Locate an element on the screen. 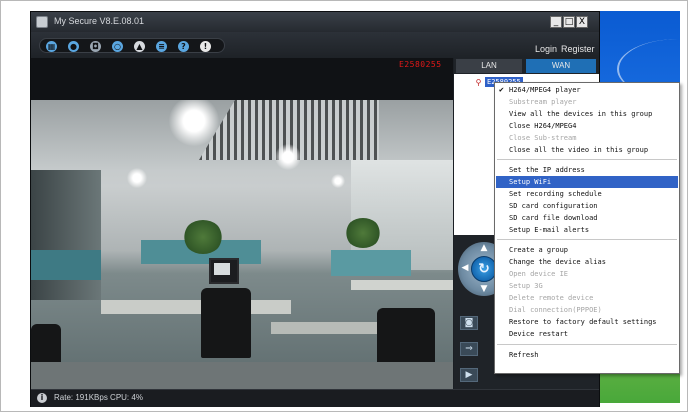  menu-item: SD card file download is located at coordinates (587, 218).